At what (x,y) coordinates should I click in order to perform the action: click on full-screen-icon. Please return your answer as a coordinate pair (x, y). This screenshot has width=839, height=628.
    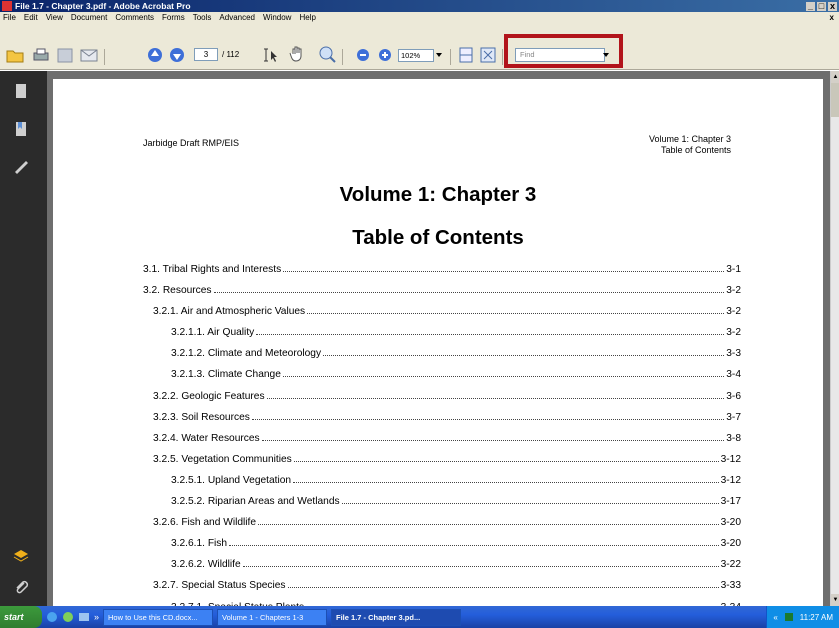
    Looking at the image, I should click on (488, 56).